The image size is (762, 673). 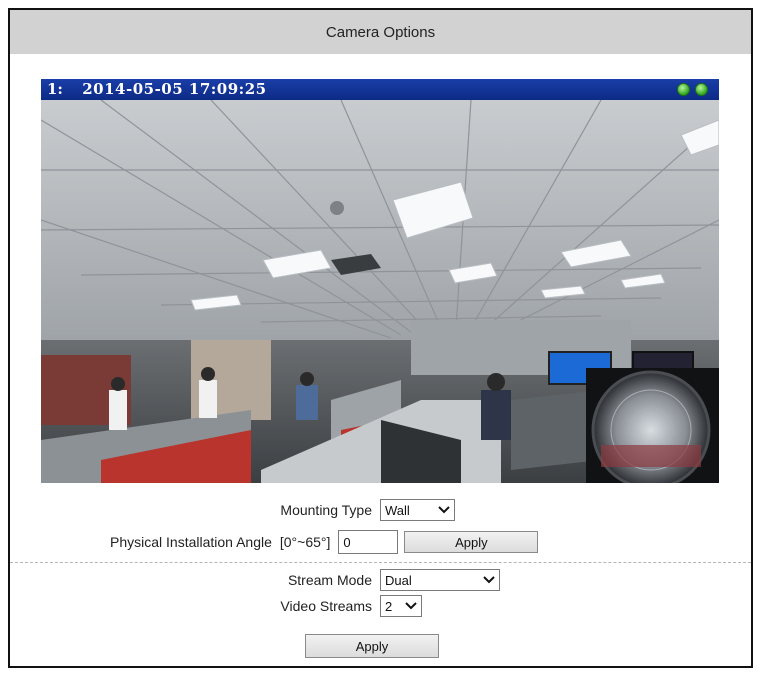 What do you see at coordinates (368, 542) in the screenshot?
I see `installation-angle-input` at bounding box center [368, 542].